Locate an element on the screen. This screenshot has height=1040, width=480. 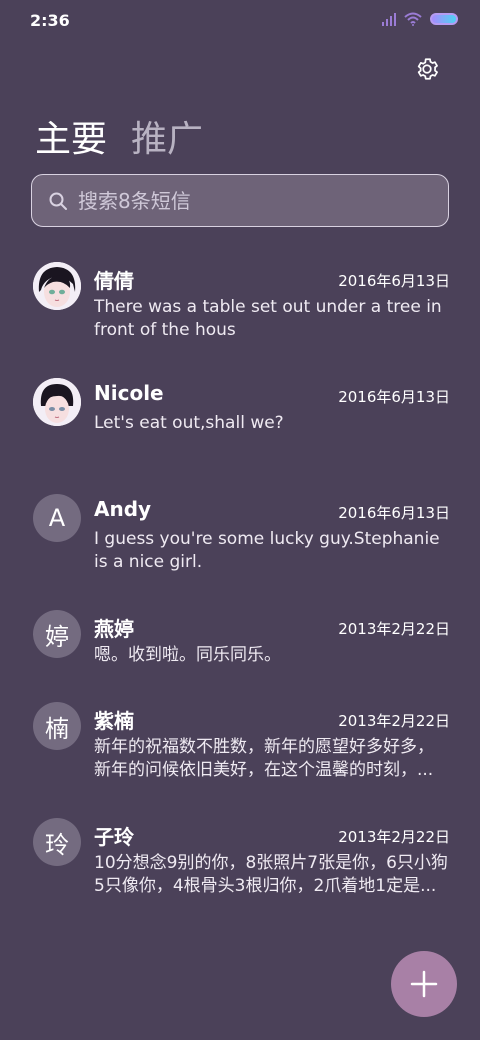
search-icon is located at coordinates (58, 201).